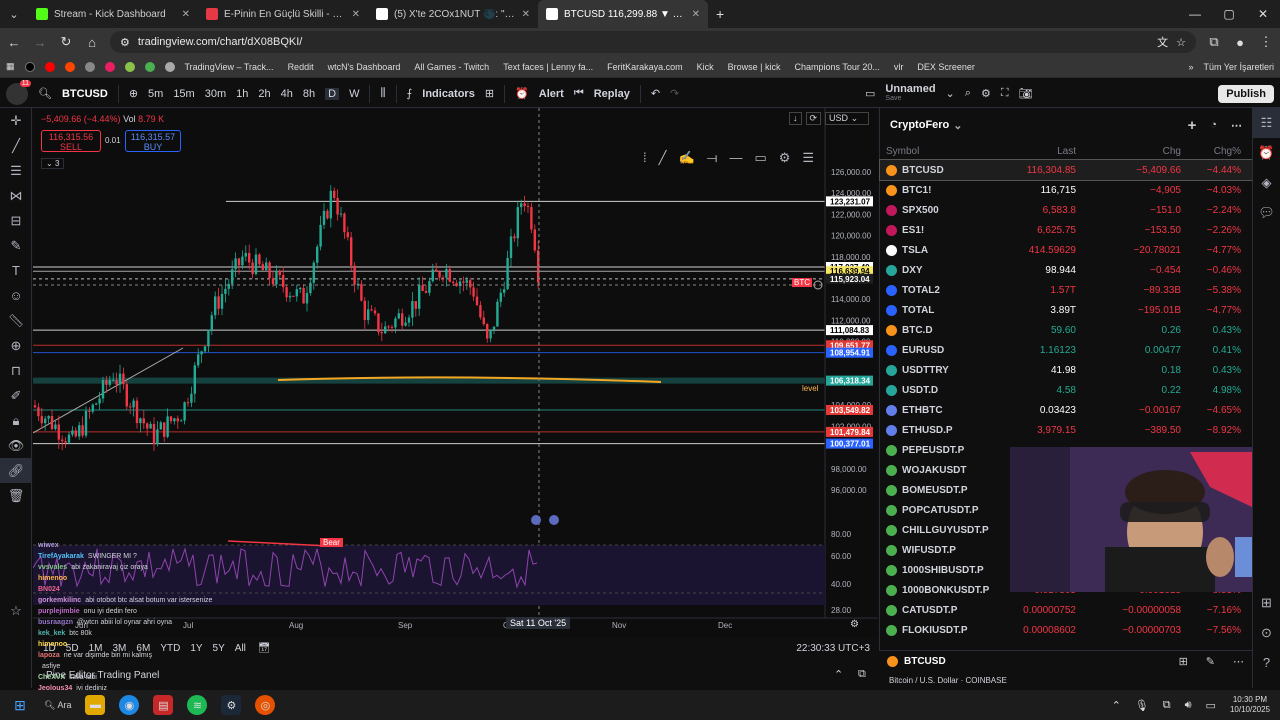 Image resolution: width=1280 pixels, height=720 pixels. What do you see at coordinates (14, 42) in the screenshot?
I see `back-icon: ←` at bounding box center [14, 42].